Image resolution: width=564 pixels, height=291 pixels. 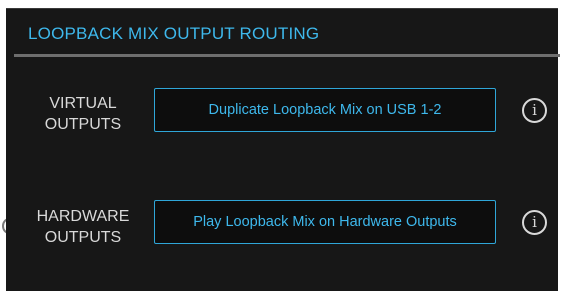 What do you see at coordinates (325, 222) in the screenshot?
I see `play-loopback-hardware-button: Play Loopback Mix on Hardware Outputs` at bounding box center [325, 222].